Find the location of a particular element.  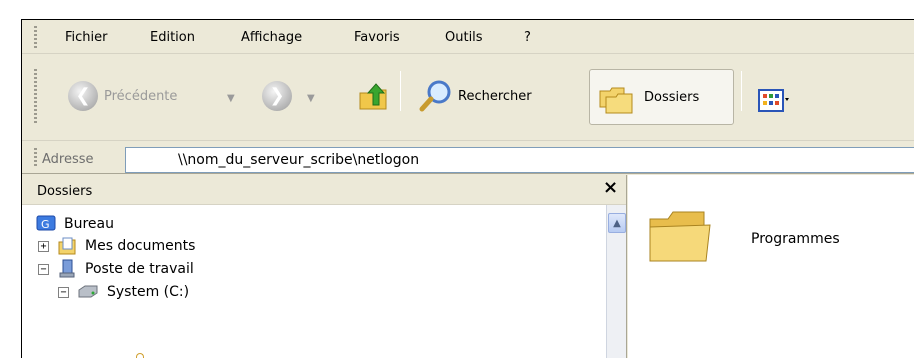

back-button: ❮ Précédente is located at coordinates (122, 96).